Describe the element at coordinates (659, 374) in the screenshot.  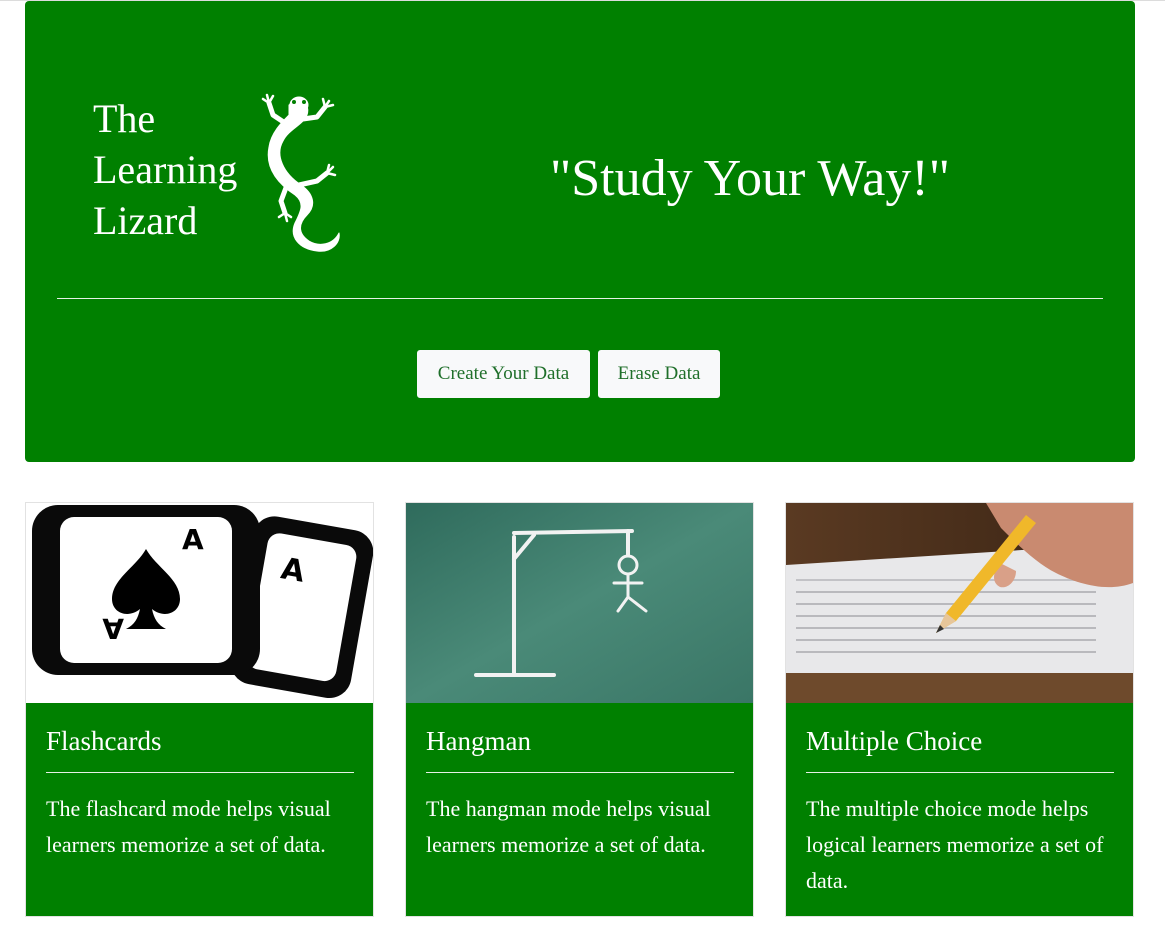
I see `erase-data-button: Erase Data` at that location.